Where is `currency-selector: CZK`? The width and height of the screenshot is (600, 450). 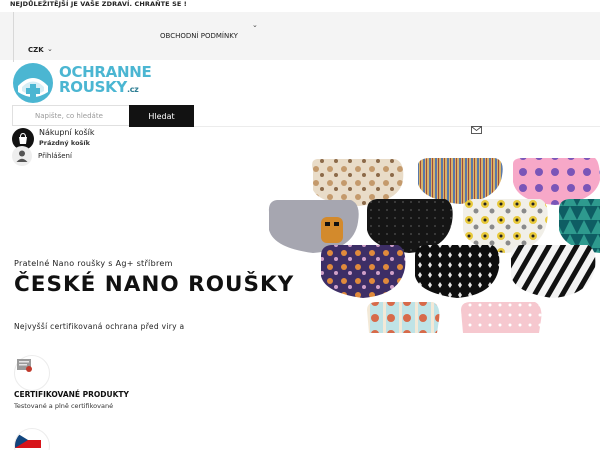 currency-selector: CZK is located at coordinates (36, 50).